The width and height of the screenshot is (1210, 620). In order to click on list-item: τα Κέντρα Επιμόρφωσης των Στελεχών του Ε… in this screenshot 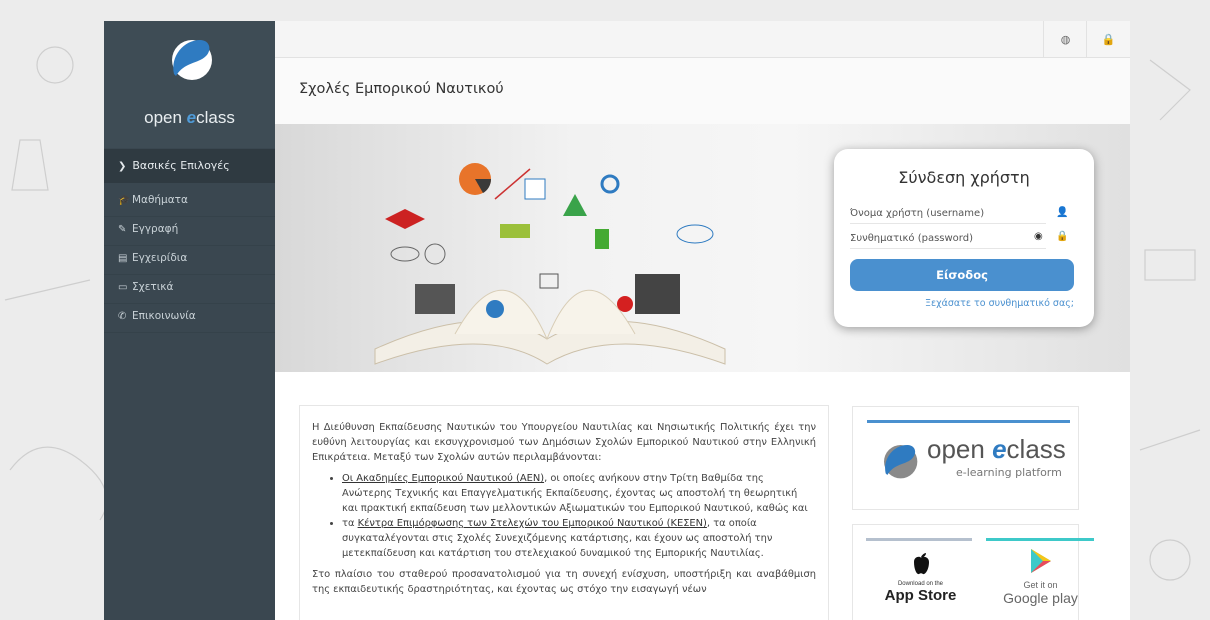, I will do `click(579, 538)`.